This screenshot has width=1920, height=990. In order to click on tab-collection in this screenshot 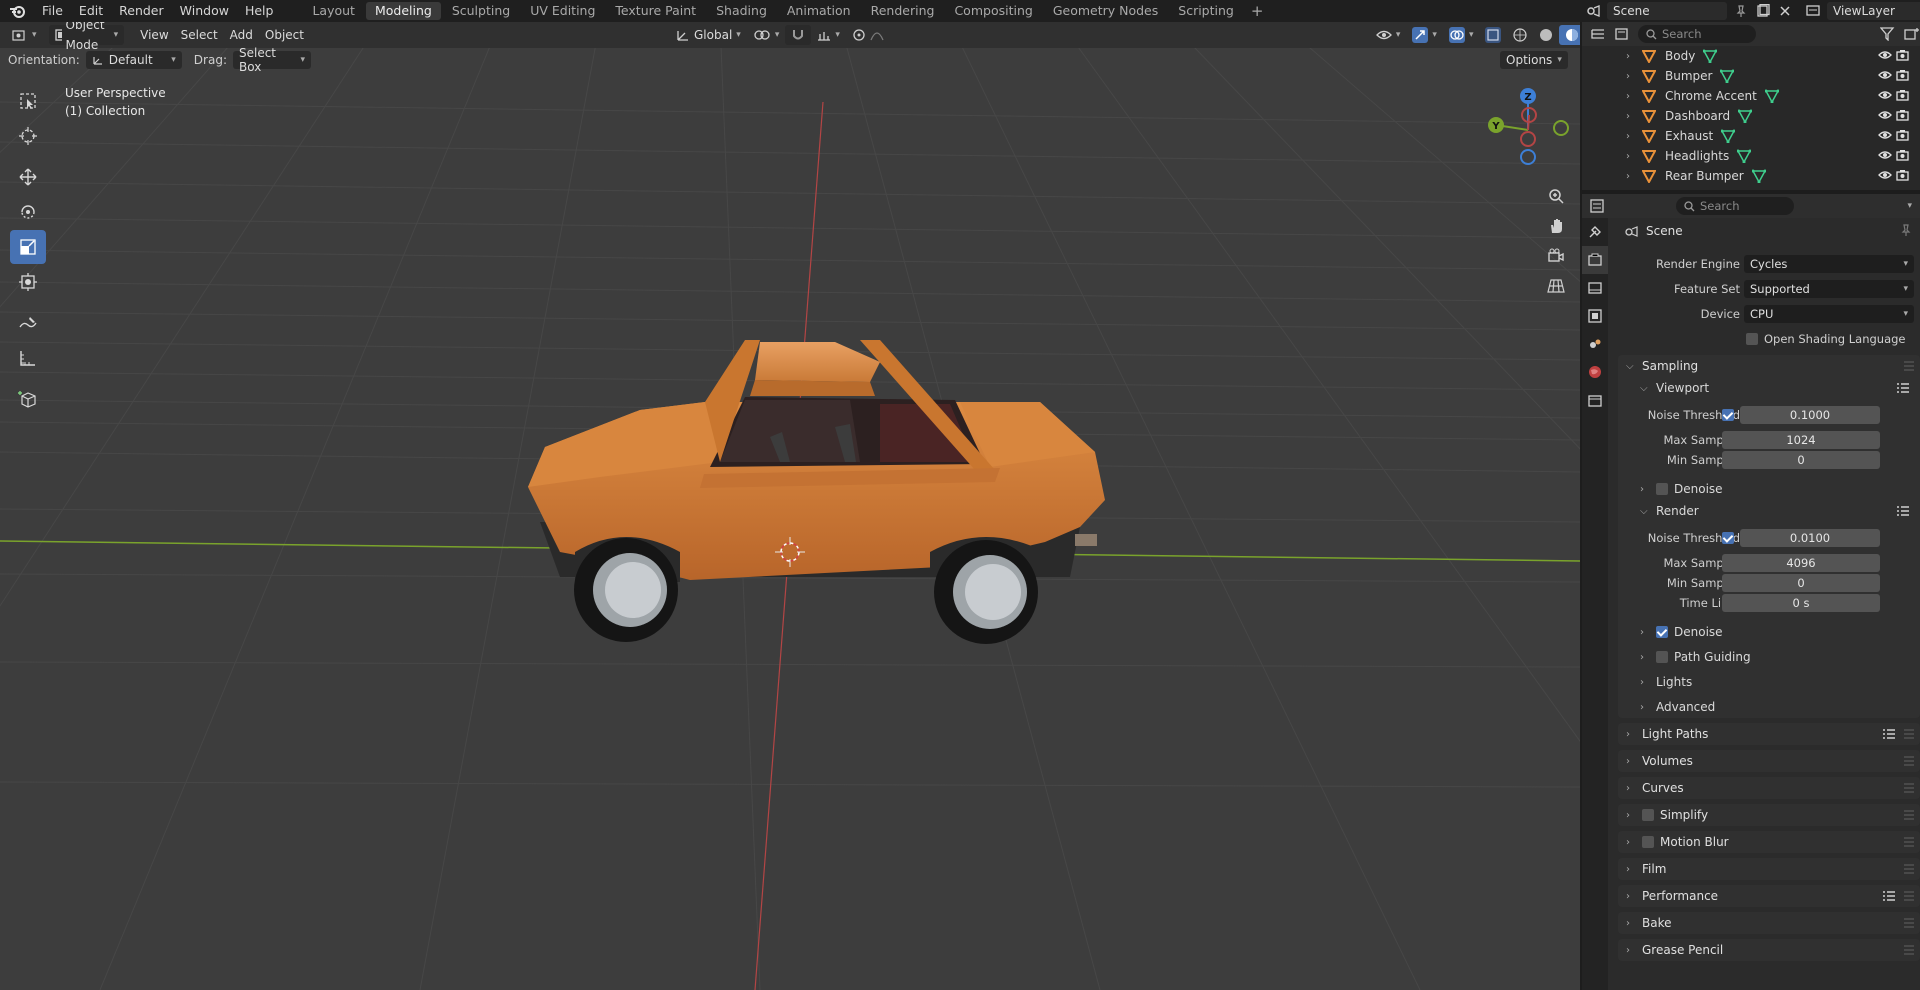, I will do `click(1595, 400)`.